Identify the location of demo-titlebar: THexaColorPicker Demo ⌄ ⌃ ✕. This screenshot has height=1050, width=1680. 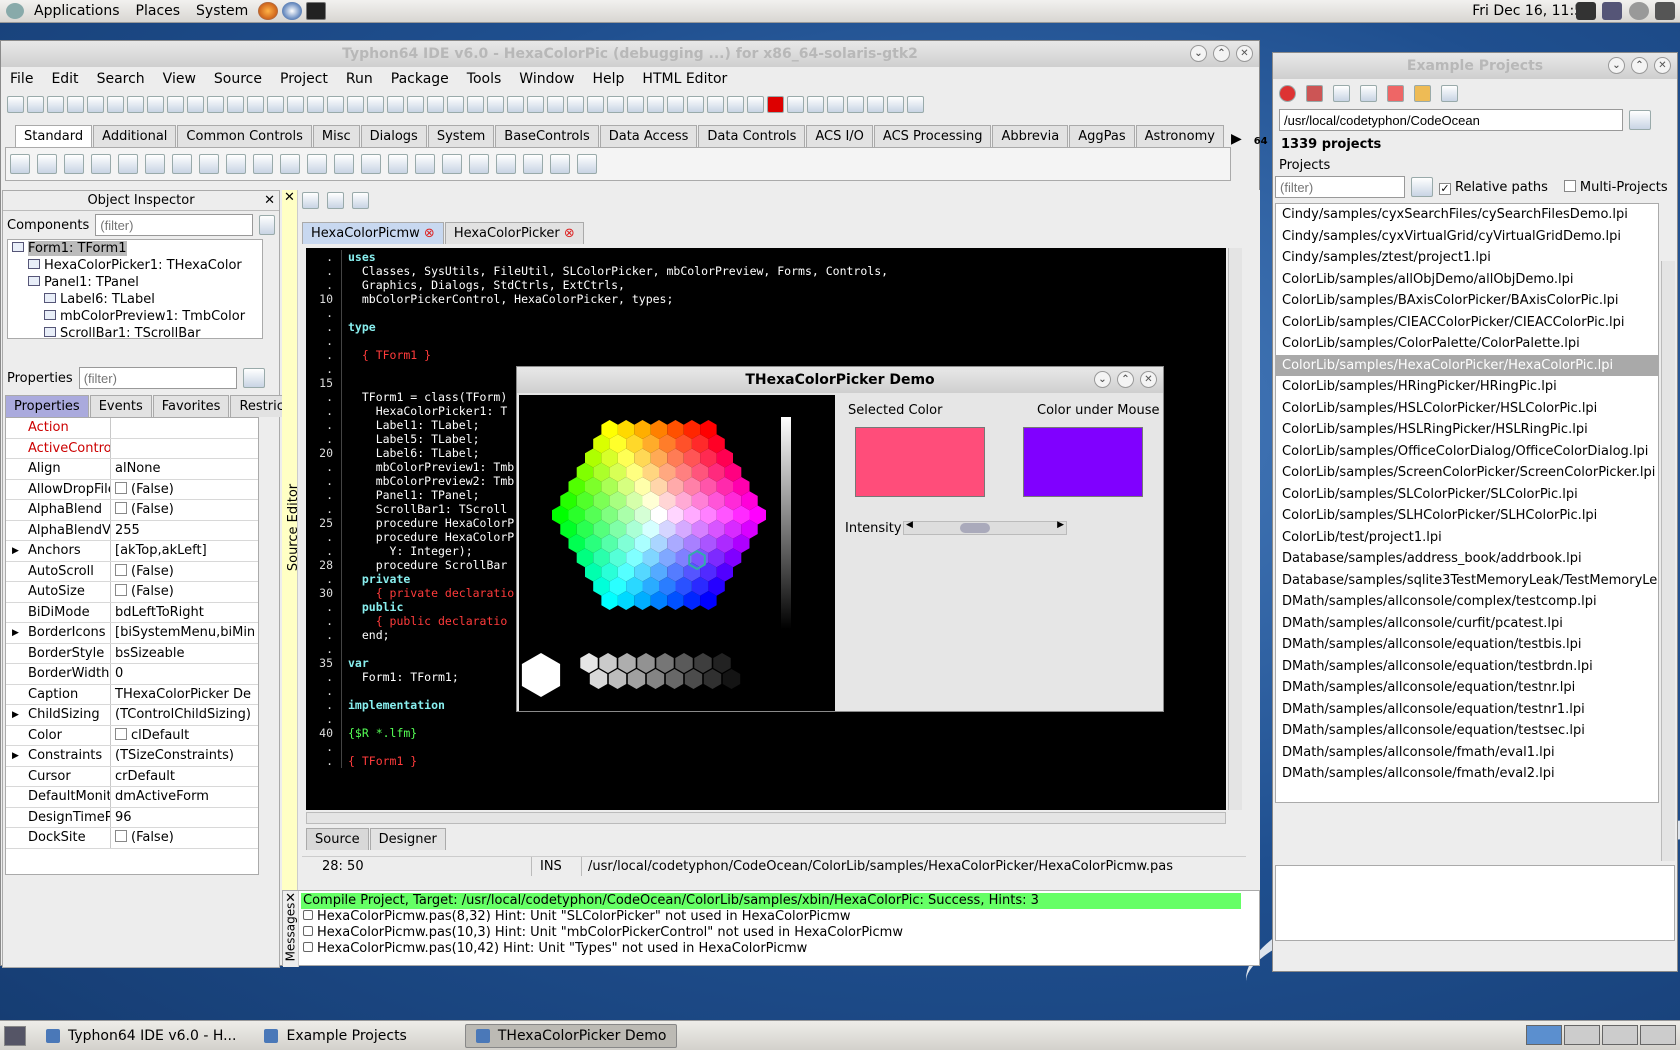
(840, 380).